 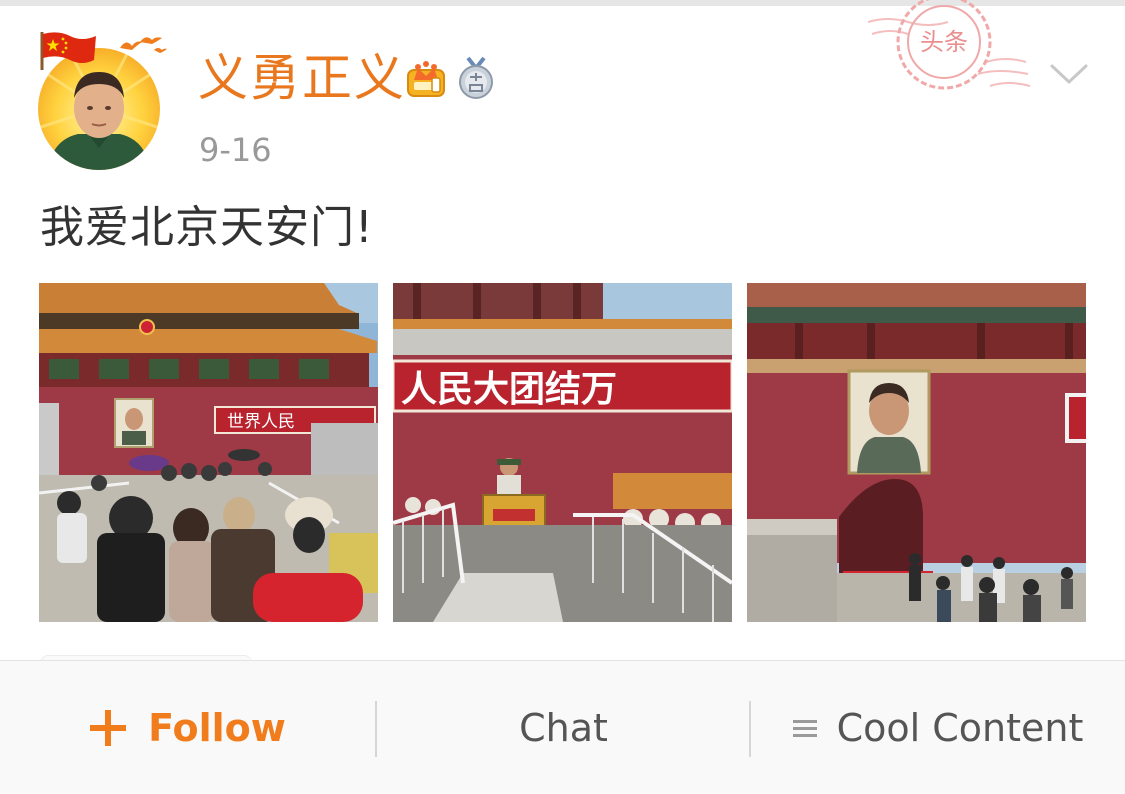 What do you see at coordinates (302, 78) in the screenshot?
I see `username: 义勇正义` at bounding box center [302, 78].